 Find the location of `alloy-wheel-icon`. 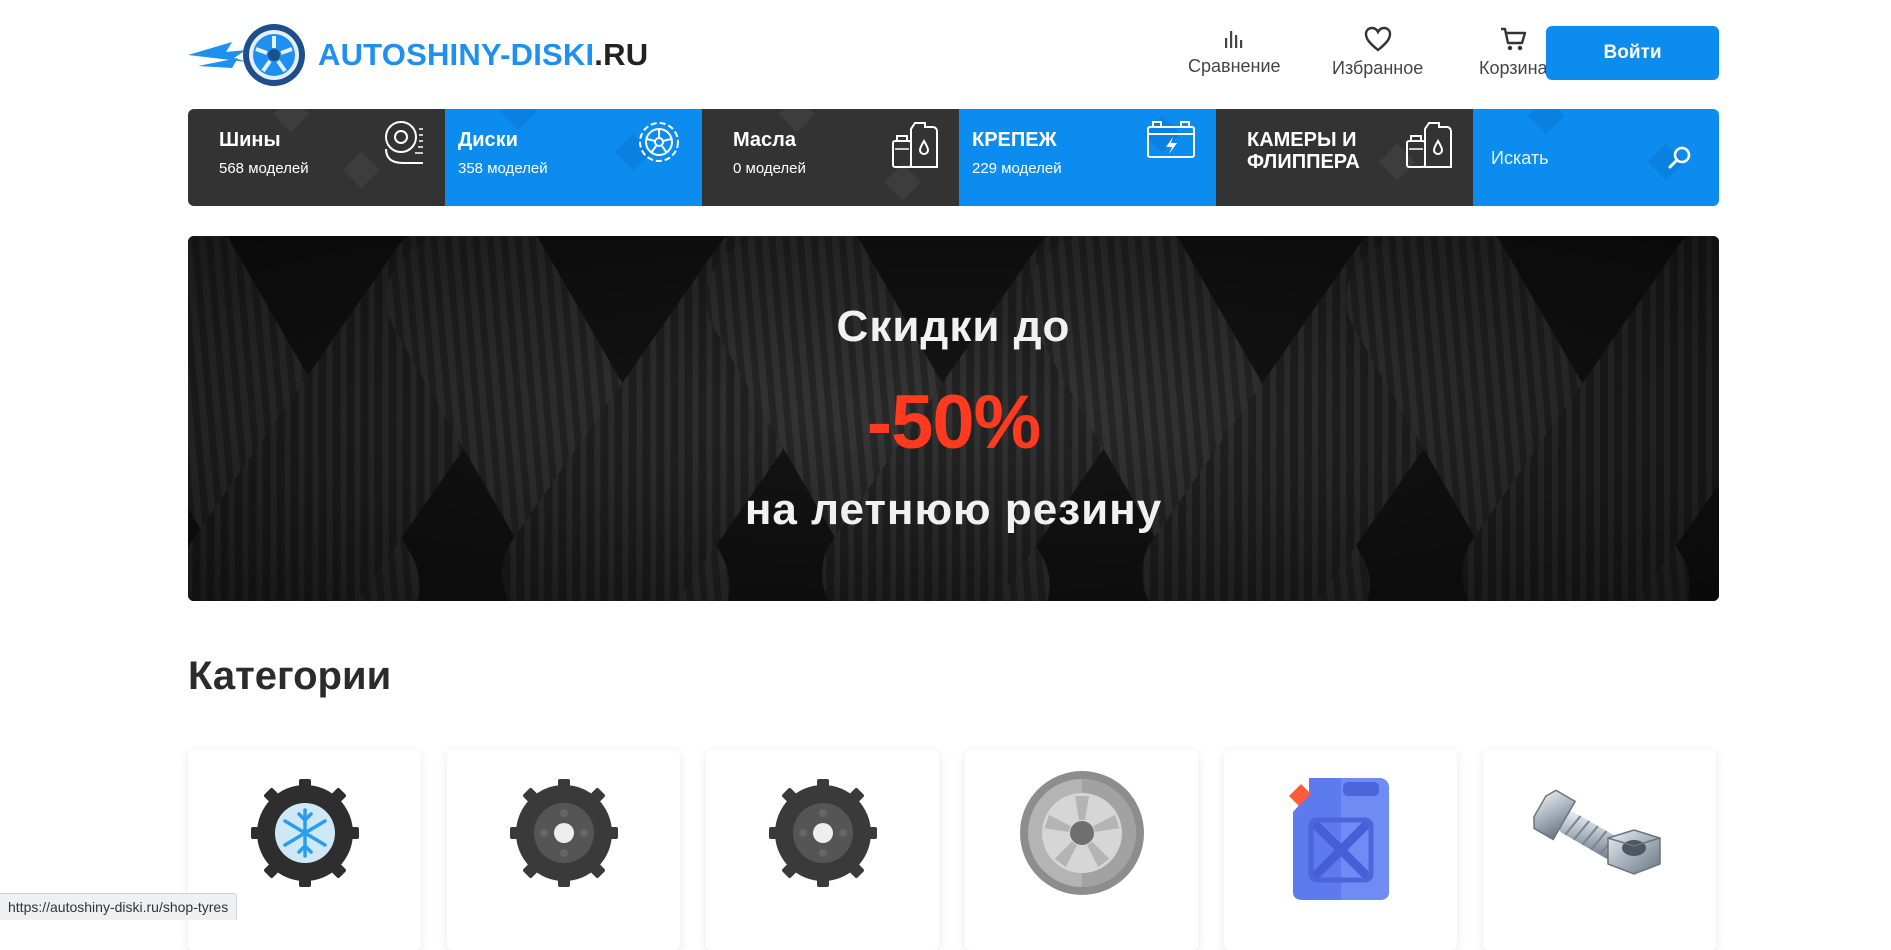

alloy-wheel-icon is located at coordinates (1081, 833).